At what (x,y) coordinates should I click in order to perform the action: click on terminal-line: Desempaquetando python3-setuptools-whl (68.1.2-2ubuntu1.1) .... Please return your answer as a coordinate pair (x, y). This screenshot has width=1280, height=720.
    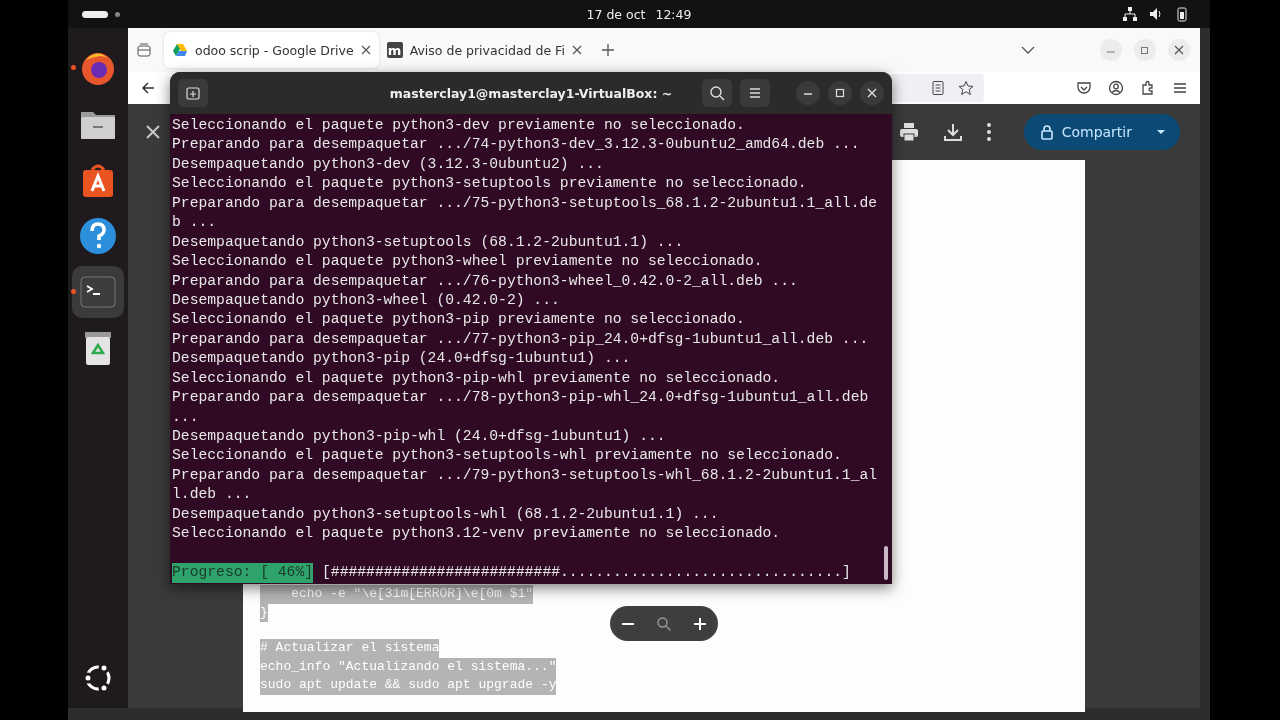
    Looking at the image, I should click on (445, 514).